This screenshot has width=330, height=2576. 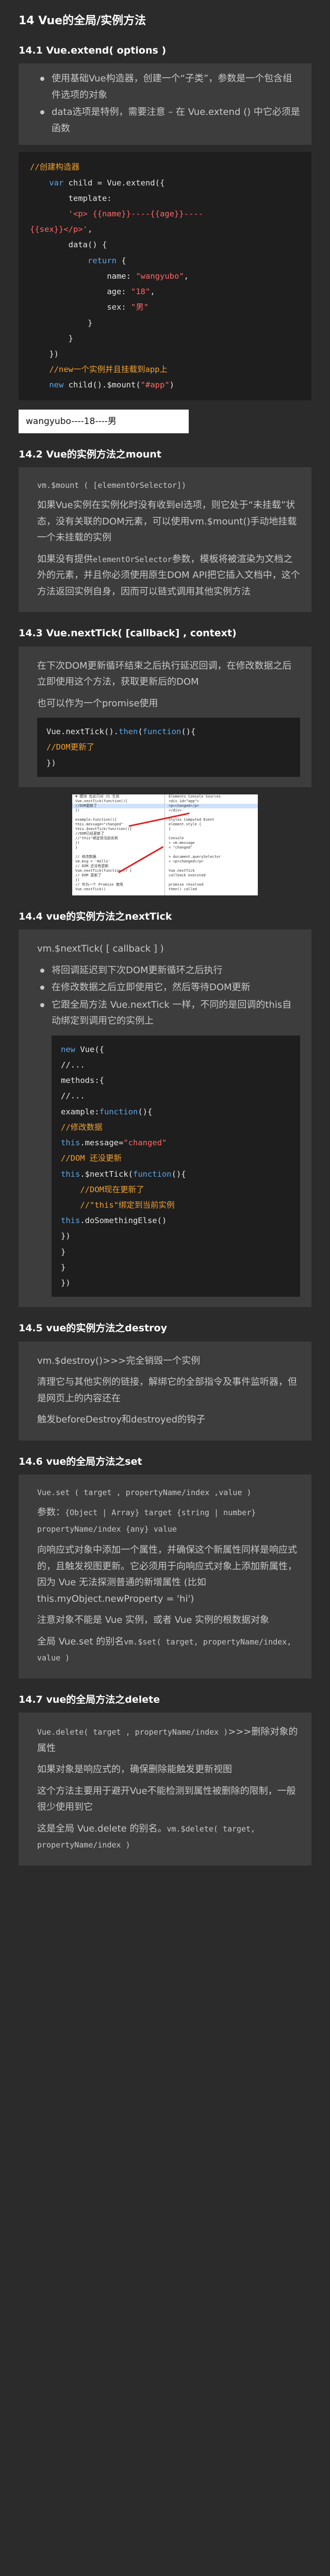 I want to click on section-heading-instance-nexttick: 14.4 vue的实例方法之nextTick, so click(x=95, y=916).